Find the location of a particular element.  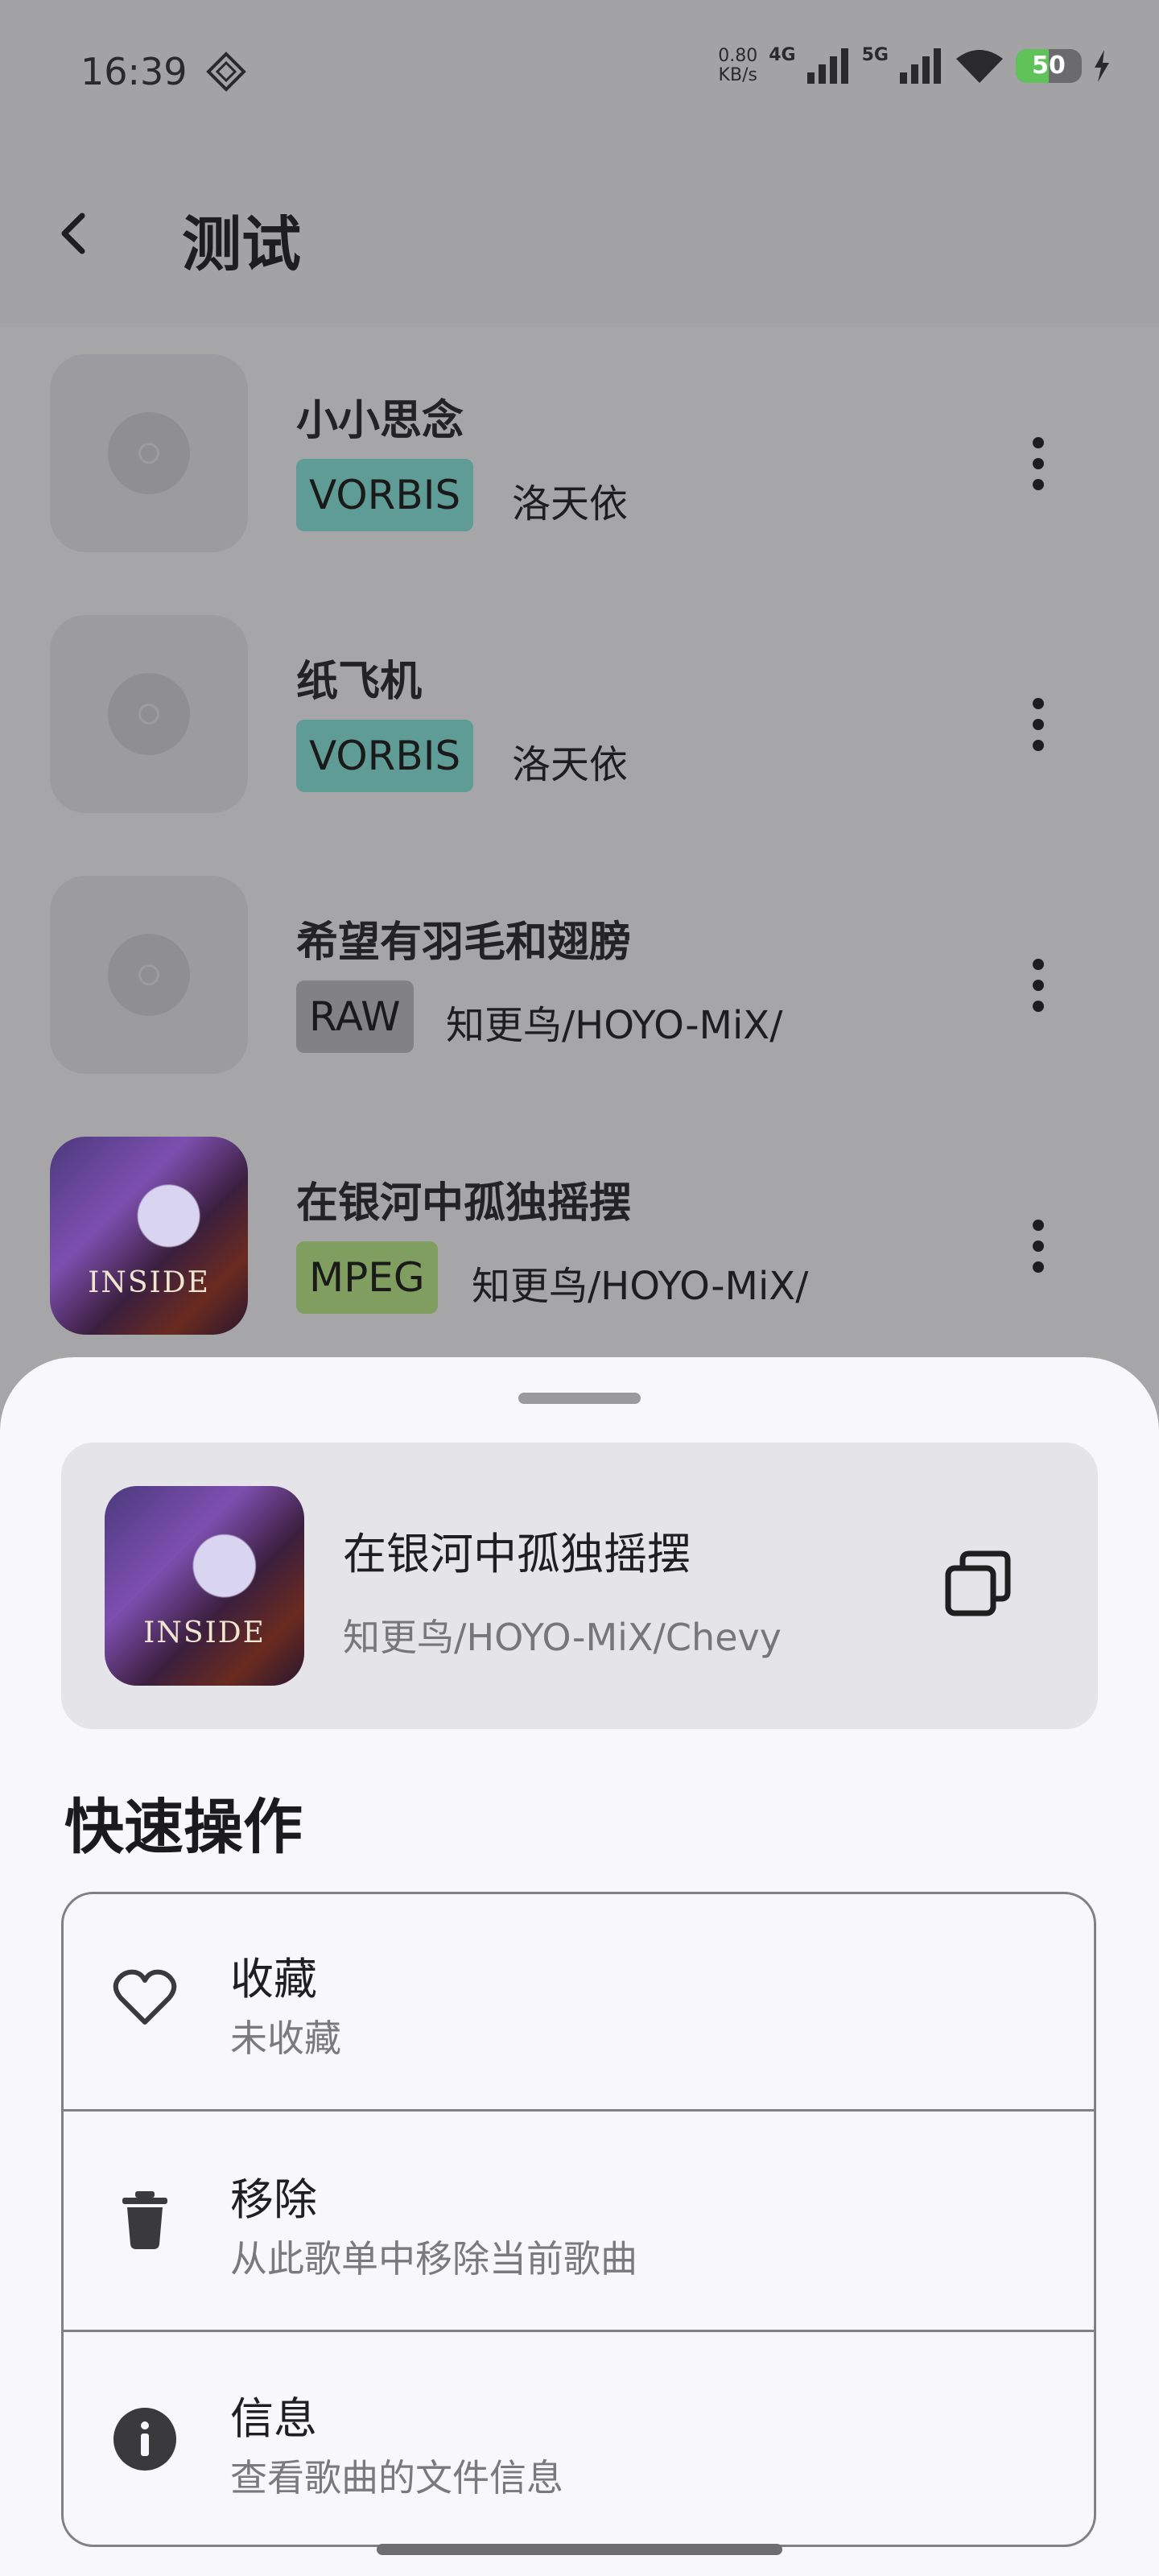

song-title: 小小思念 is located at coordinates (380, 421).